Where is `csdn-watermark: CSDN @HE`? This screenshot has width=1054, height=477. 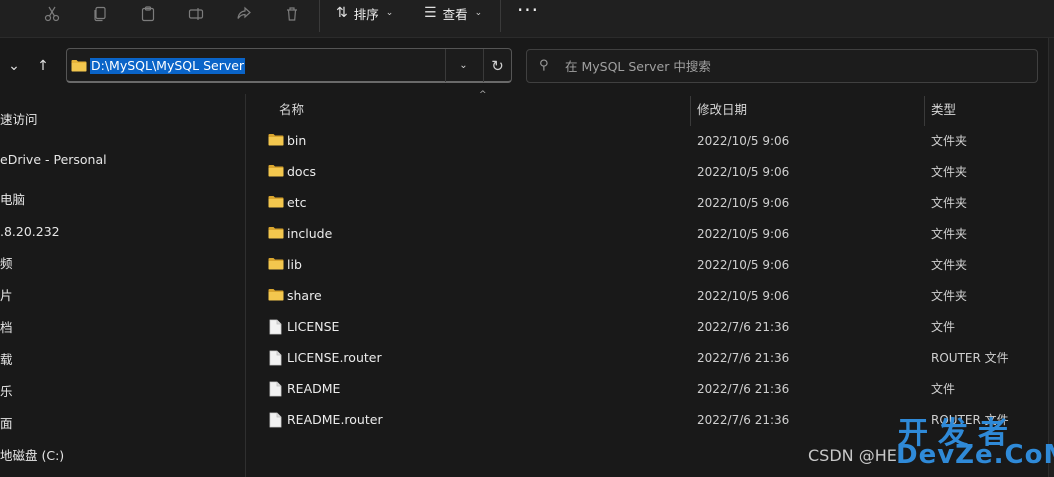 csdn-watermark: CSDN @HE is located at coordinates (852, 455).